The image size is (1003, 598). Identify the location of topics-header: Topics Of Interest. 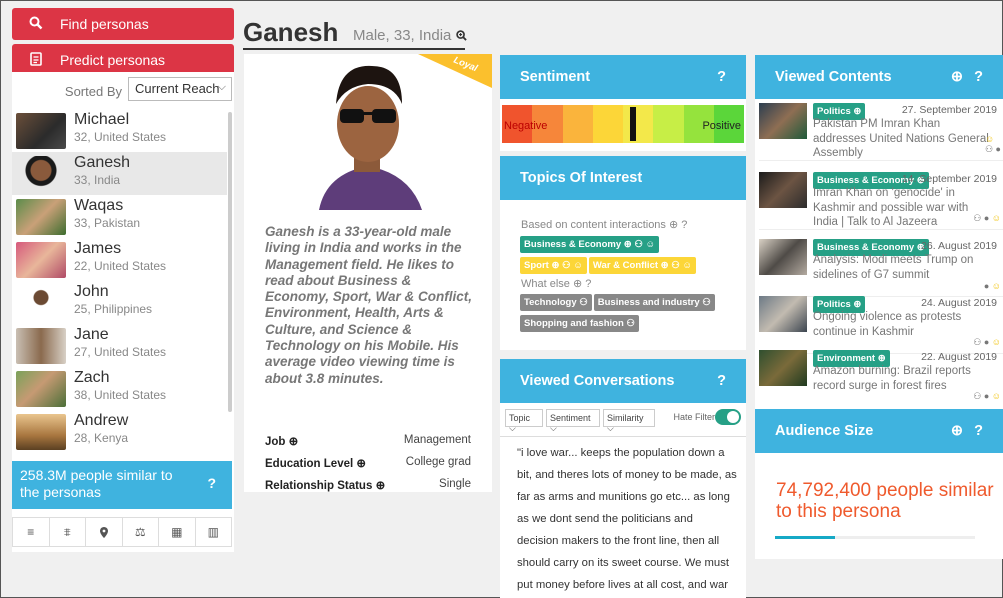
(623, 178).